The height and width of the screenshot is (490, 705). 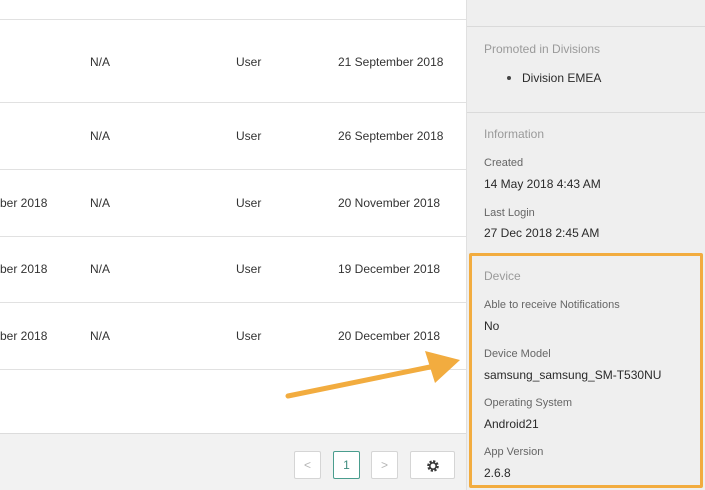 I want to click on date-cell: 26 September 2018, so click(x=391, y=136).